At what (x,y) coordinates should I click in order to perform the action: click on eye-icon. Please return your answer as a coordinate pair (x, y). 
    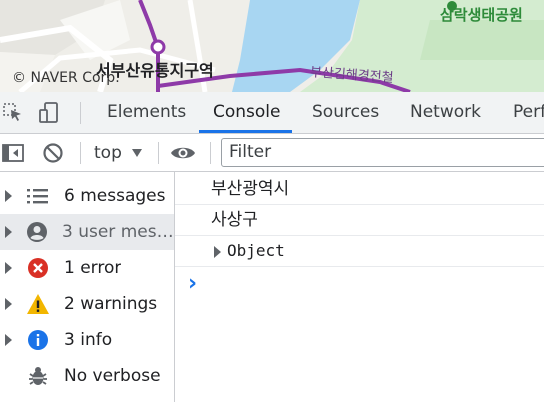
    Looking at the image, I should click on (183, 152).